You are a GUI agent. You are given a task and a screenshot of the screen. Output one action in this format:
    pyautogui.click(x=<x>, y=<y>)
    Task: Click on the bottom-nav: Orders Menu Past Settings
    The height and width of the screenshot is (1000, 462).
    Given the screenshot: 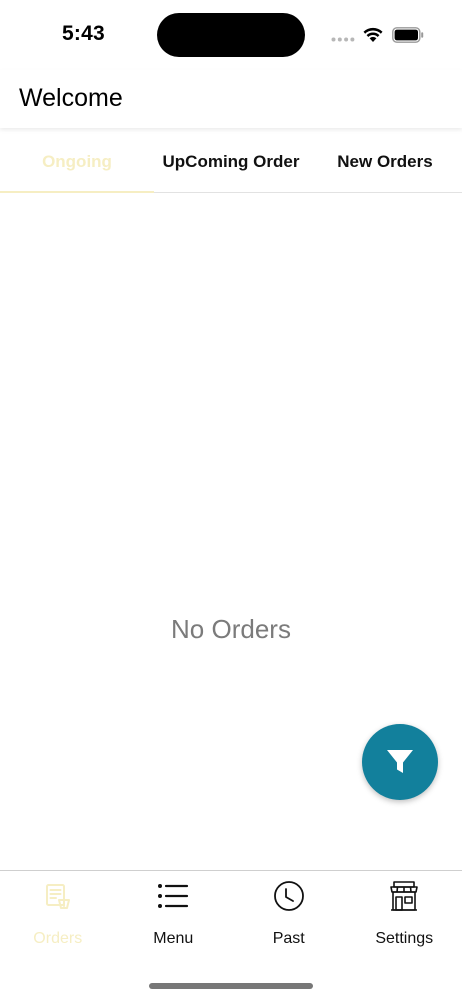 What is the action you would take?
    pyautogui.click(x=231, y=935)
    